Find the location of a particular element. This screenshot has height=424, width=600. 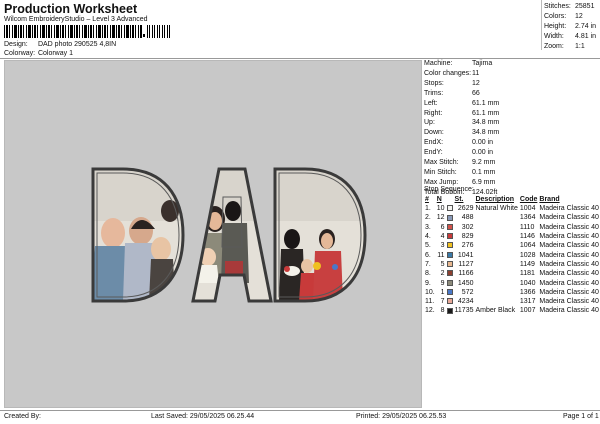

stop-index: 9. is located at coordinates (428, 283).